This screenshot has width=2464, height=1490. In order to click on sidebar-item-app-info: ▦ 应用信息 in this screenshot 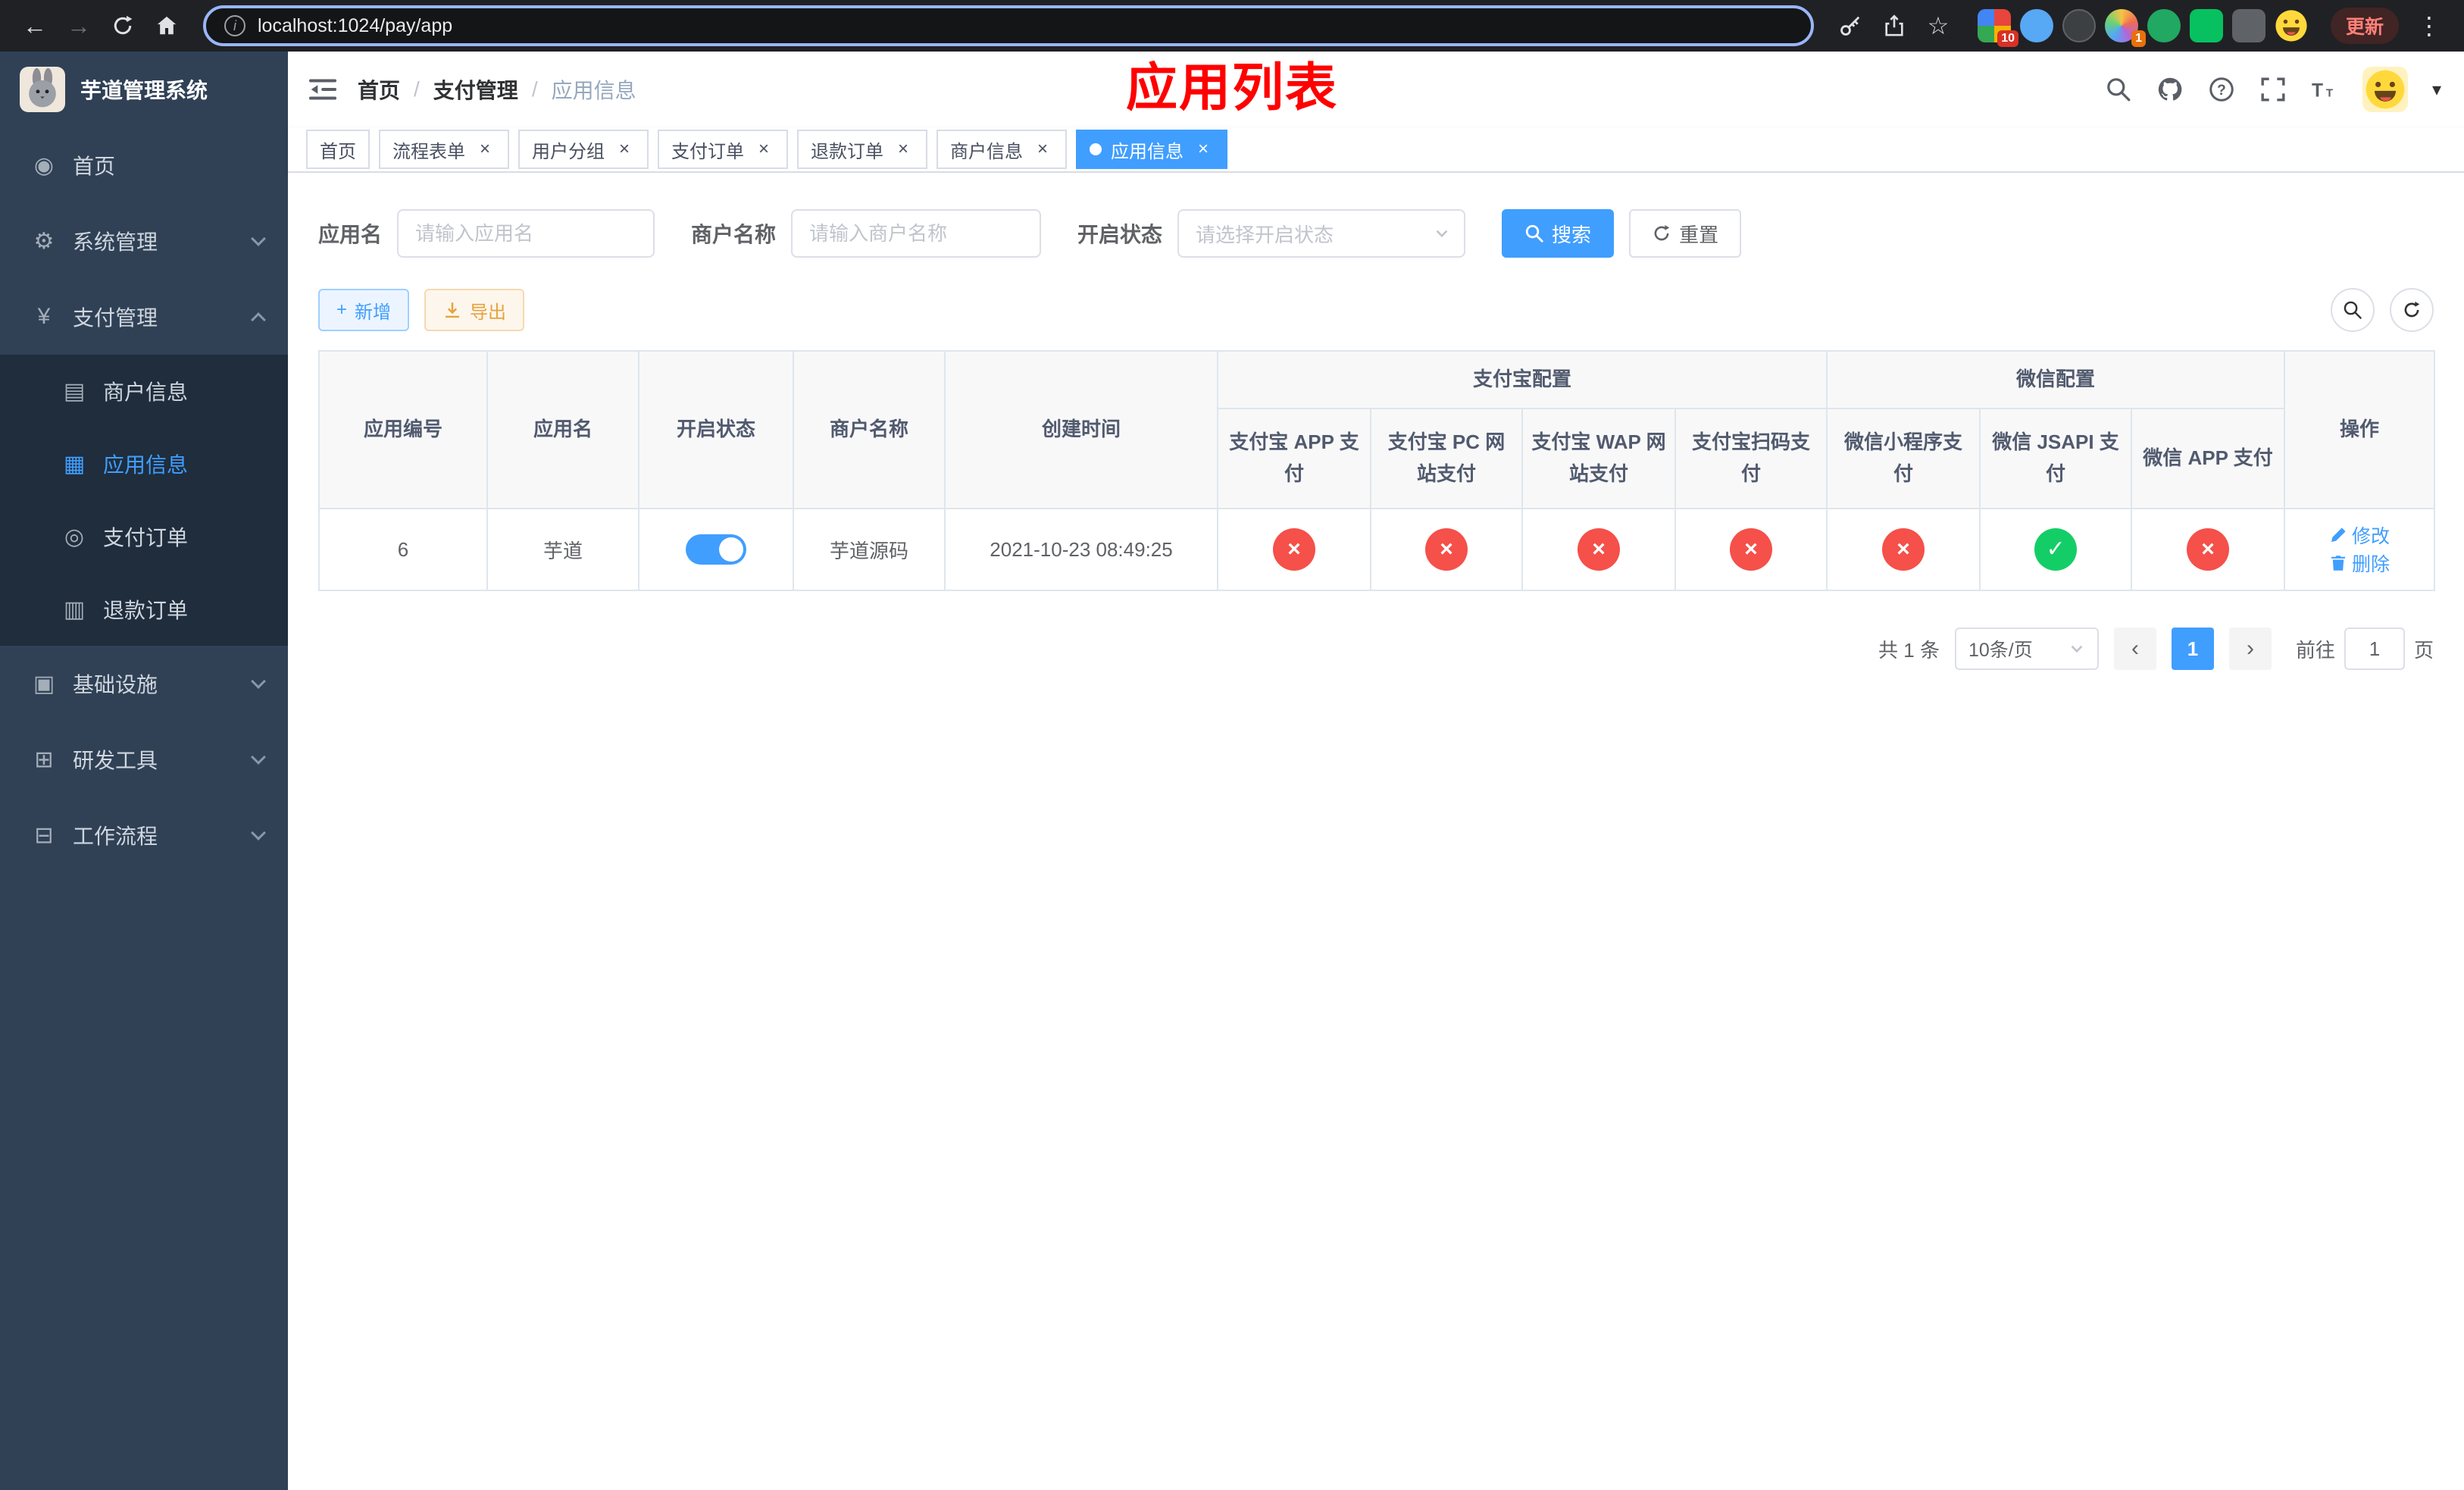, I will do `click(144, 463)`.